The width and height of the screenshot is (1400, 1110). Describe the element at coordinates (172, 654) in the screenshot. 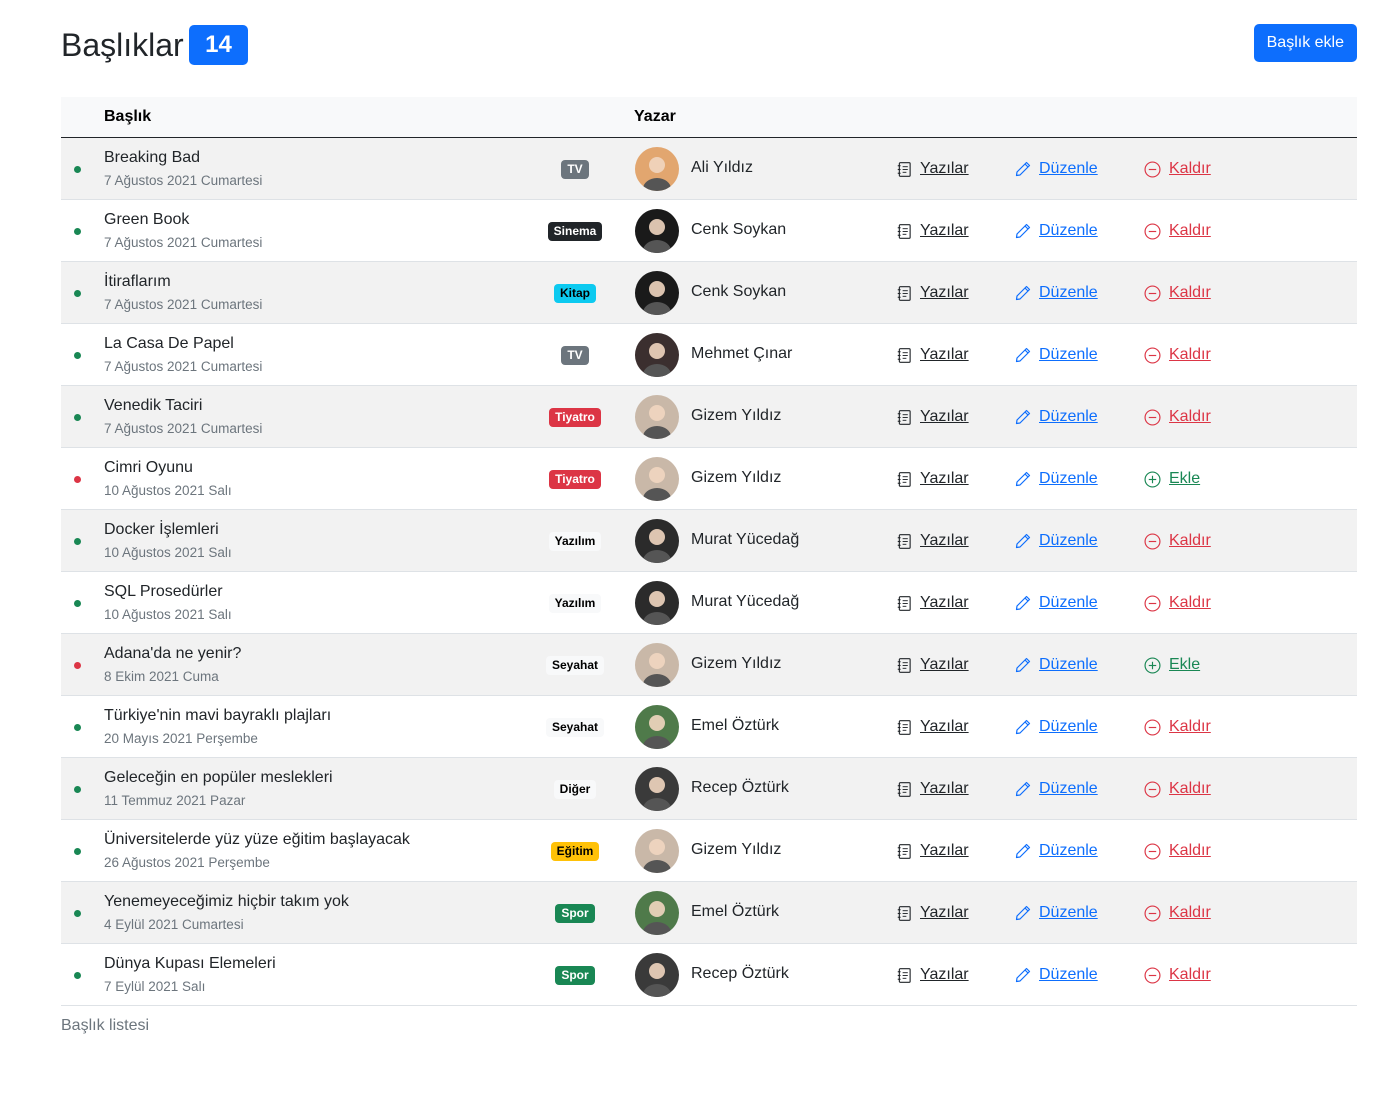

I see `title-name: Adana'da ne yenir?` at that location.